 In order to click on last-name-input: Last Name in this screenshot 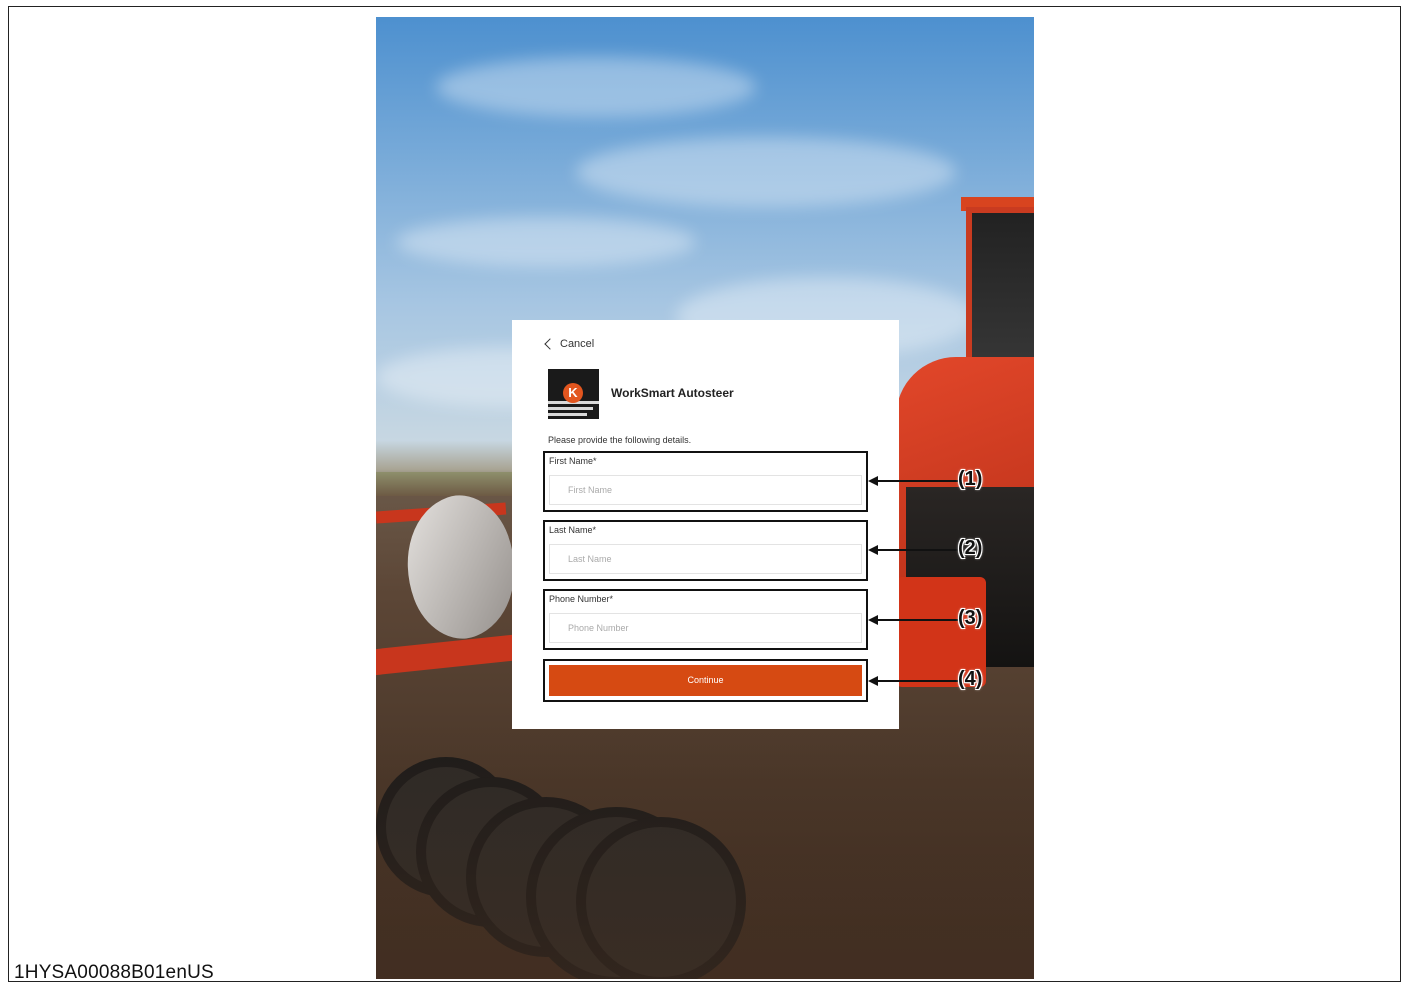, I will do `click(705, 559)`.